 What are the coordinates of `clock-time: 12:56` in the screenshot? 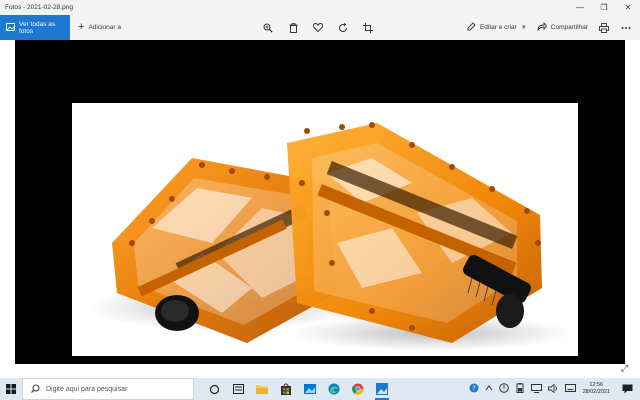 It's located at (596, 385).